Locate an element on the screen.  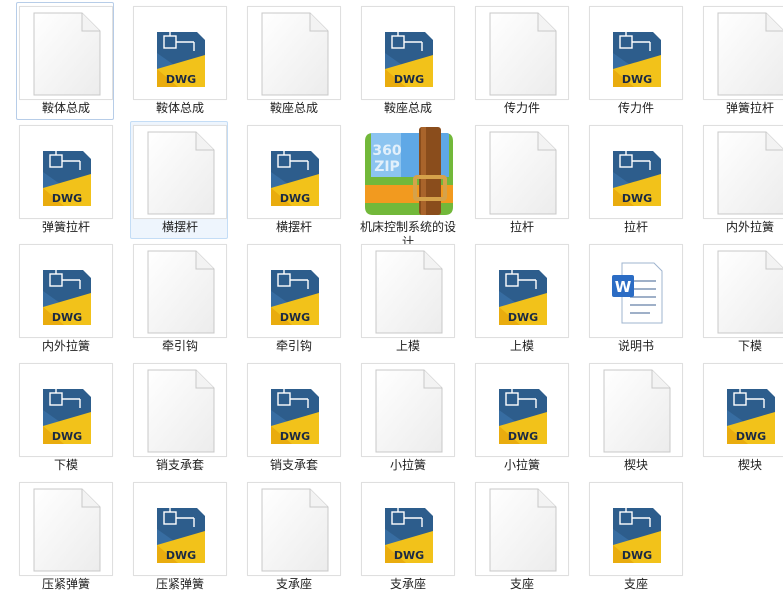
file-item-blank: 小拉簧 is located at coordinates (407, 418).